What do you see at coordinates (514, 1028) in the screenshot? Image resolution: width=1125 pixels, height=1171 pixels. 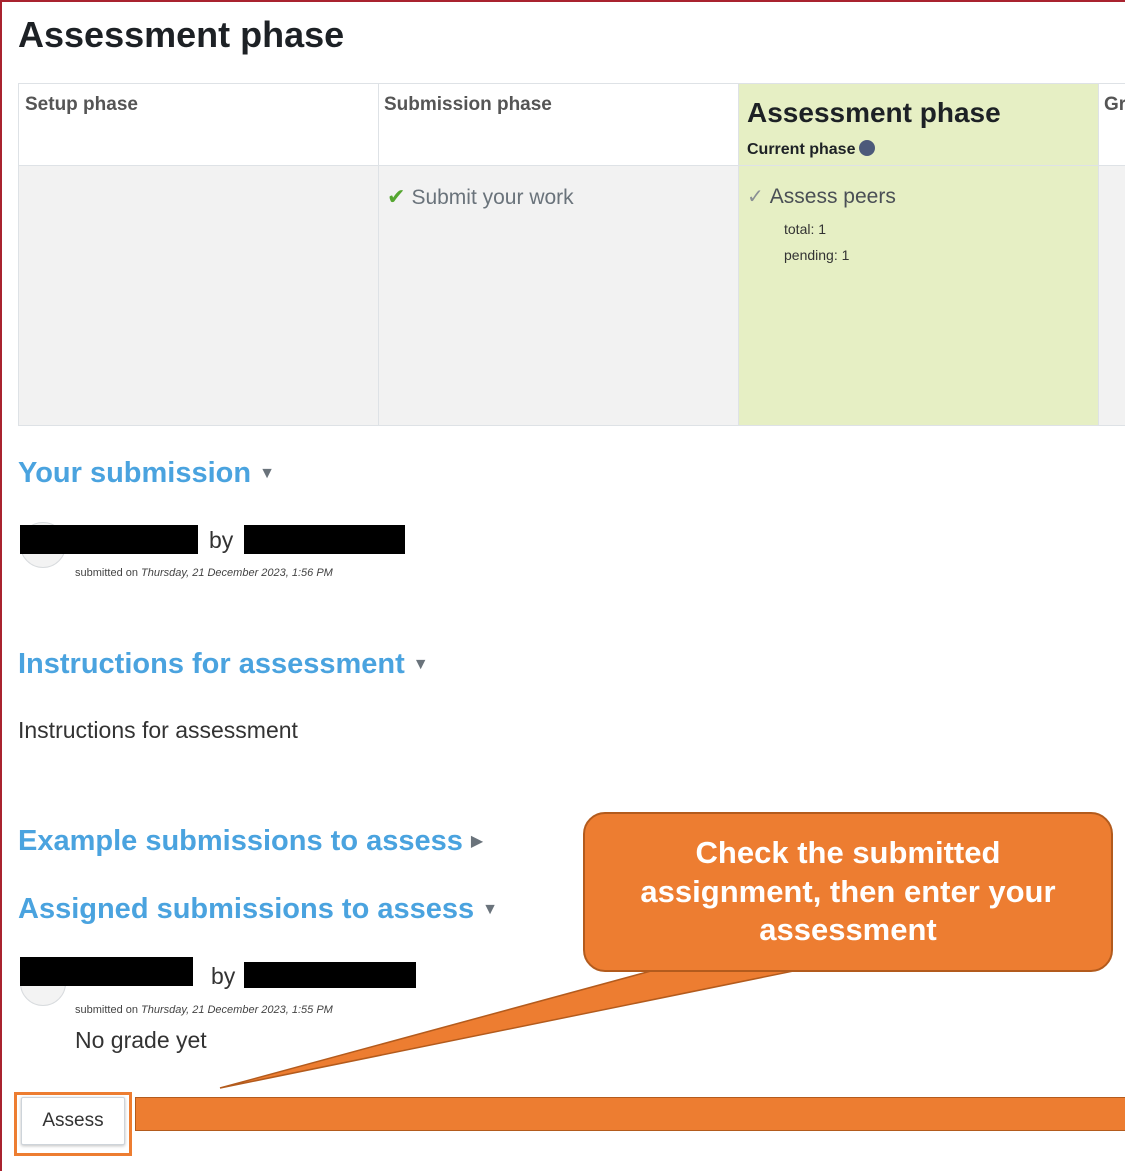 I see `callout-pointer` at bounding box center [514, 1028].